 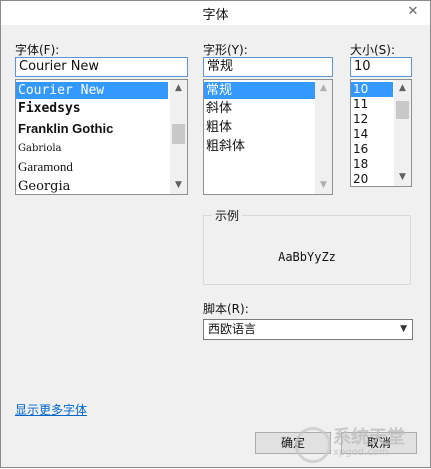 I want to click on dialog-title: 字体, so click(x=215, y=15).